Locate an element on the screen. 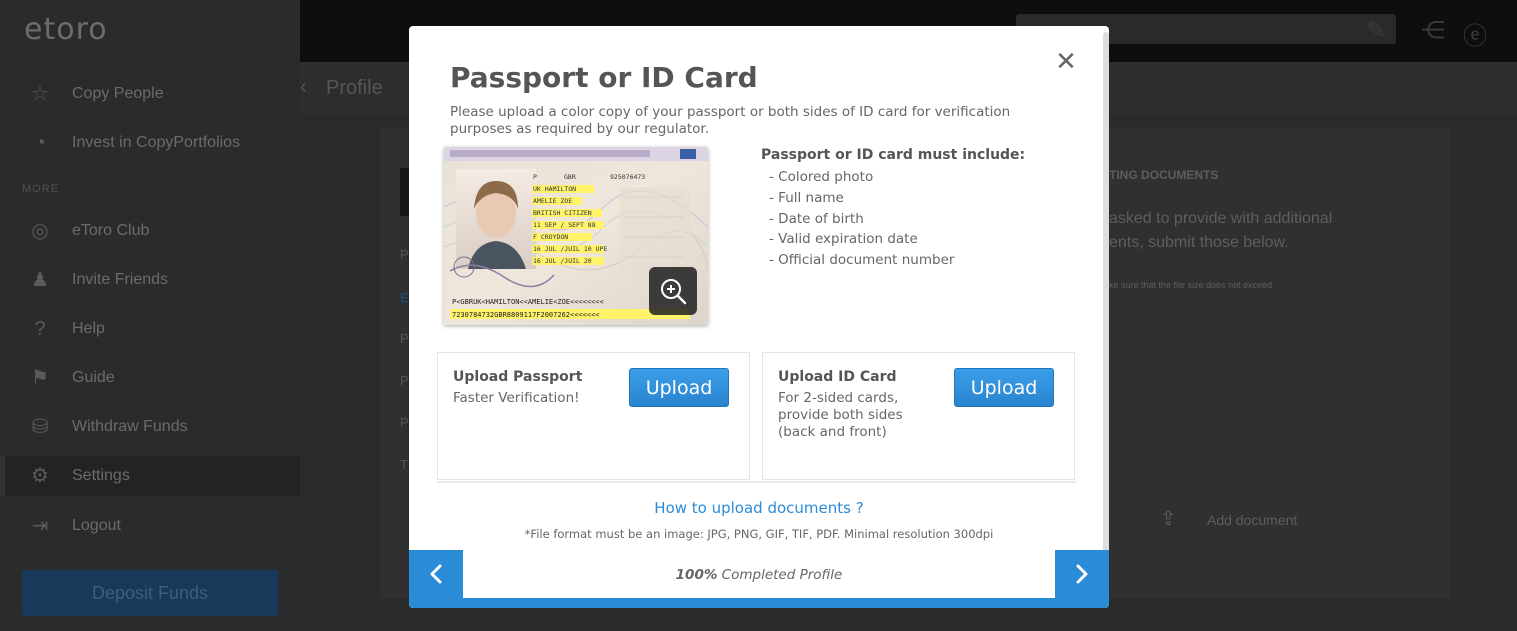 This screenshot has height=631, width=1517. zoom-in-icon is located at coordinates (673, 291).